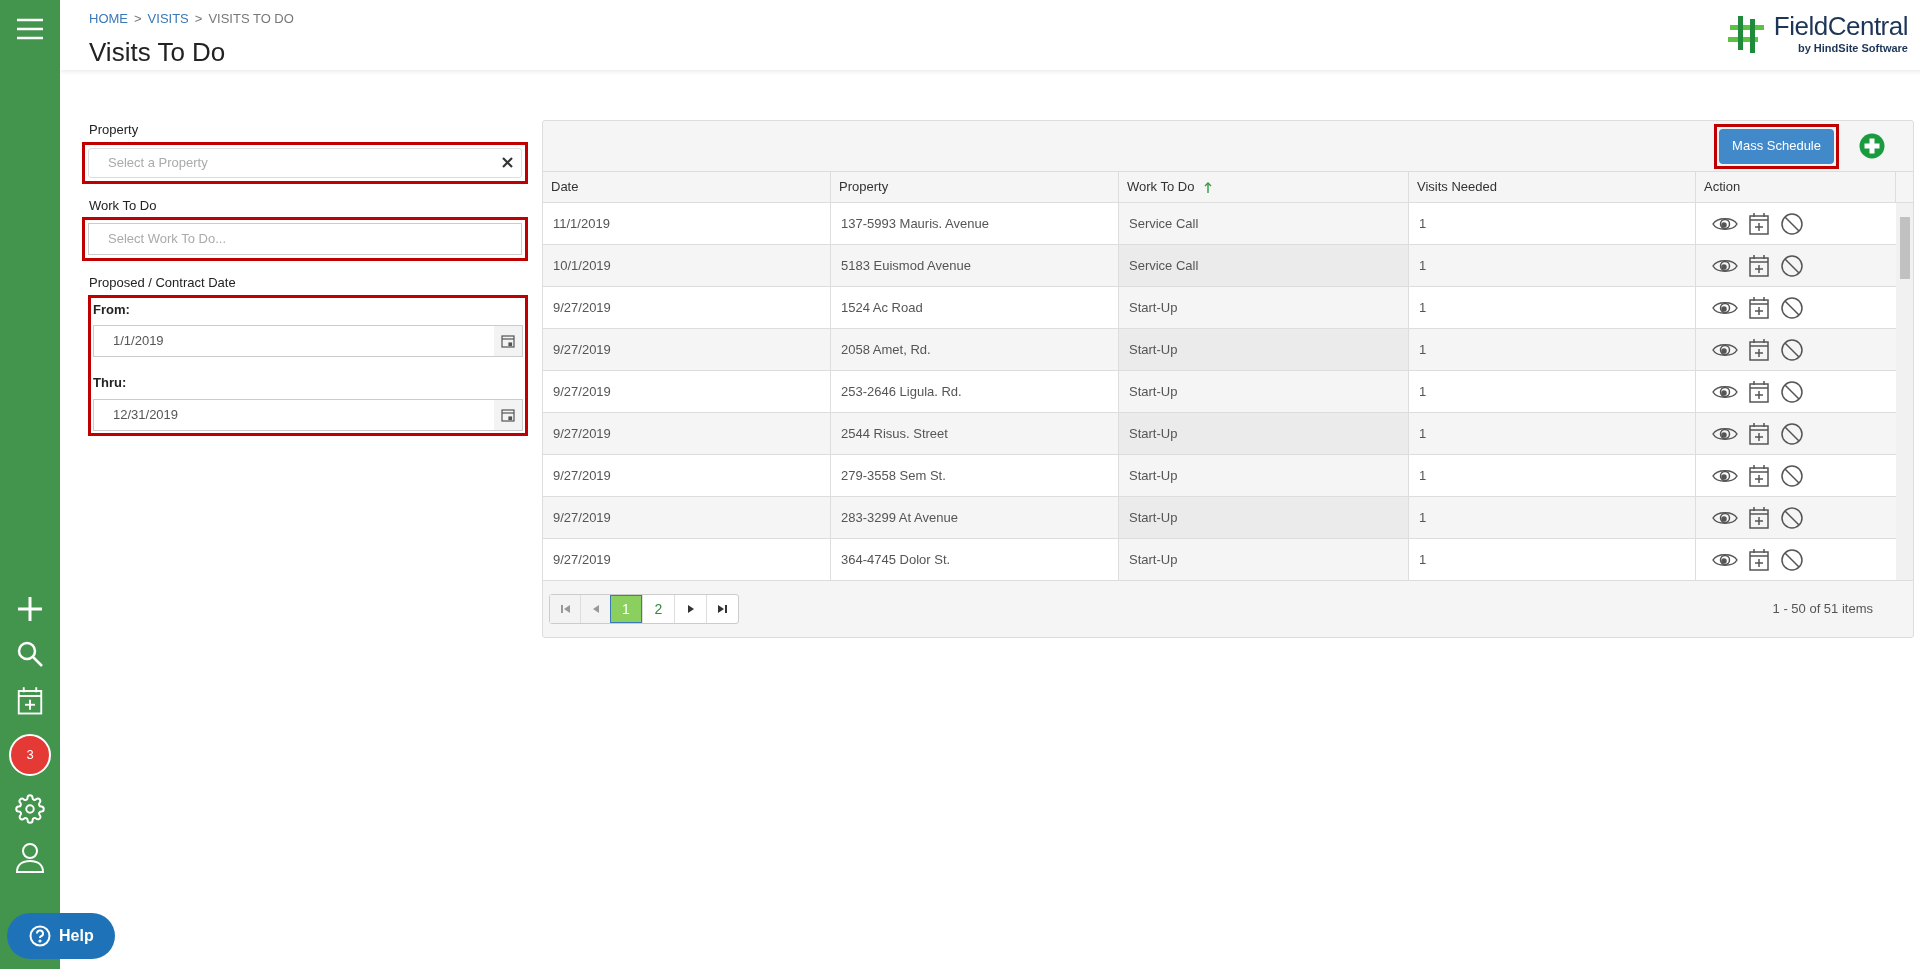 This screenshot has width=1920, height=969. What do you see at coordinates (507, 162) in the screenshot?
I see `close-icon` at bounding box center [507, 162].